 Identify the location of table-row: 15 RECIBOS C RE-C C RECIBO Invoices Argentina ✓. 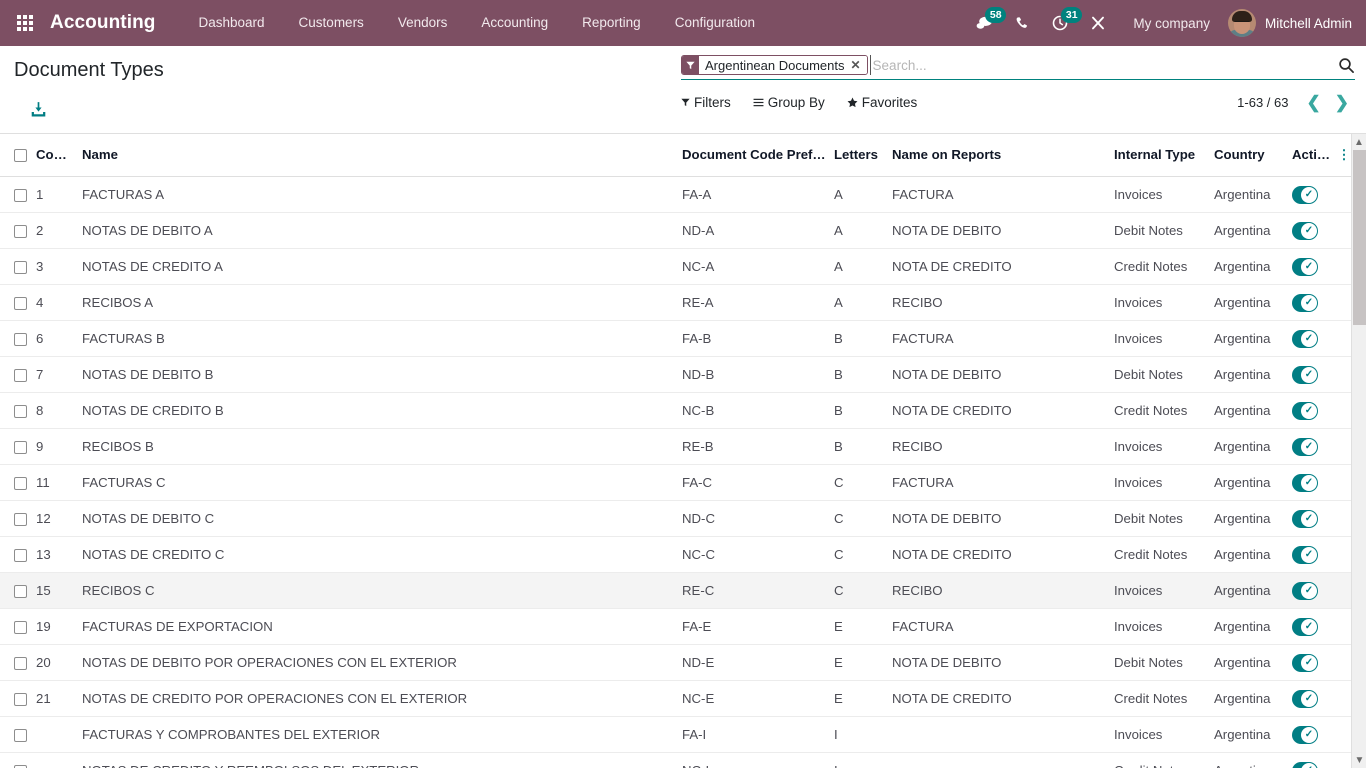
(676, 590).